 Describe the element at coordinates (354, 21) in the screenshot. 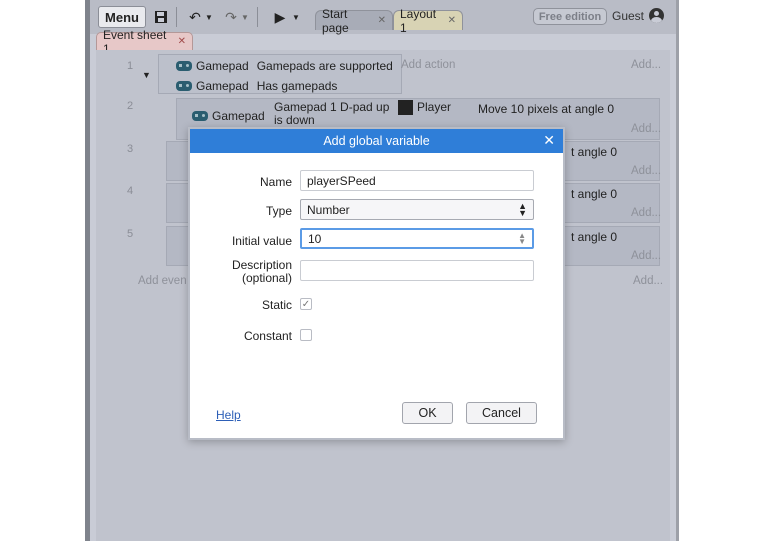

I see `tab-start-page: Start page ✕` at that location.